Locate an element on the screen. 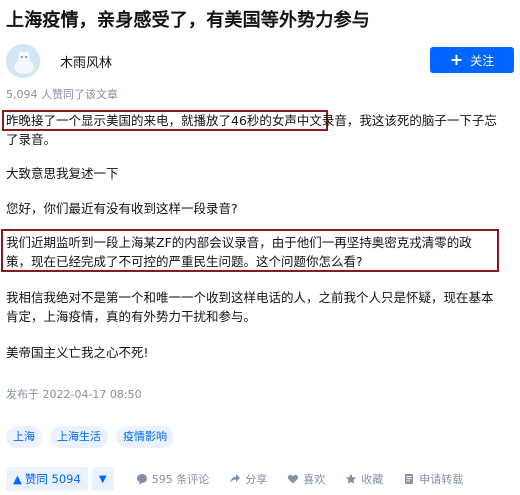 The width and height of the screenshot is (520, 495). avatar is located at coordinates (23, 61).